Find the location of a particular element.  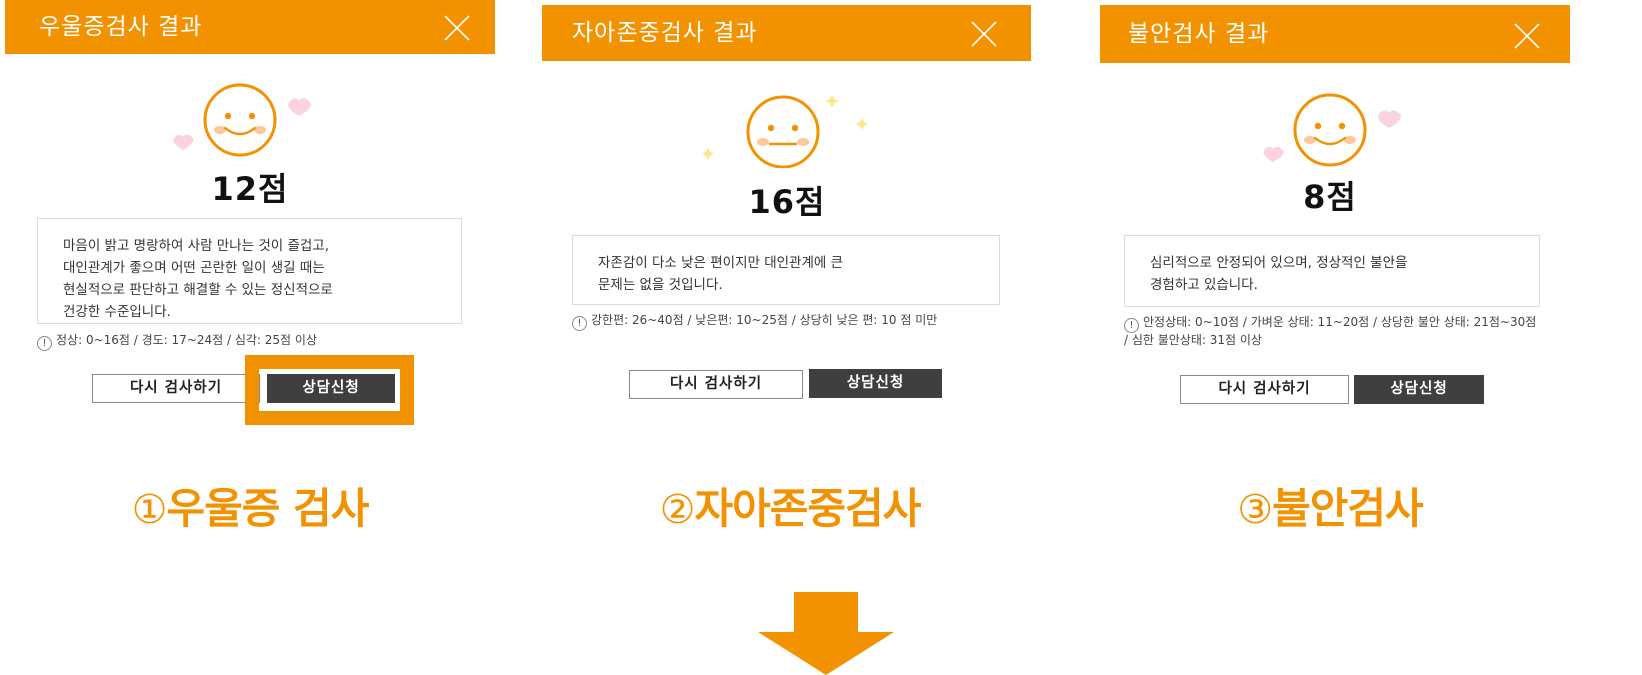

description-line: 마음이 밝고 명랑하여 사람 만나는 것이 즐겁고, is located at coordinates (196, 246).